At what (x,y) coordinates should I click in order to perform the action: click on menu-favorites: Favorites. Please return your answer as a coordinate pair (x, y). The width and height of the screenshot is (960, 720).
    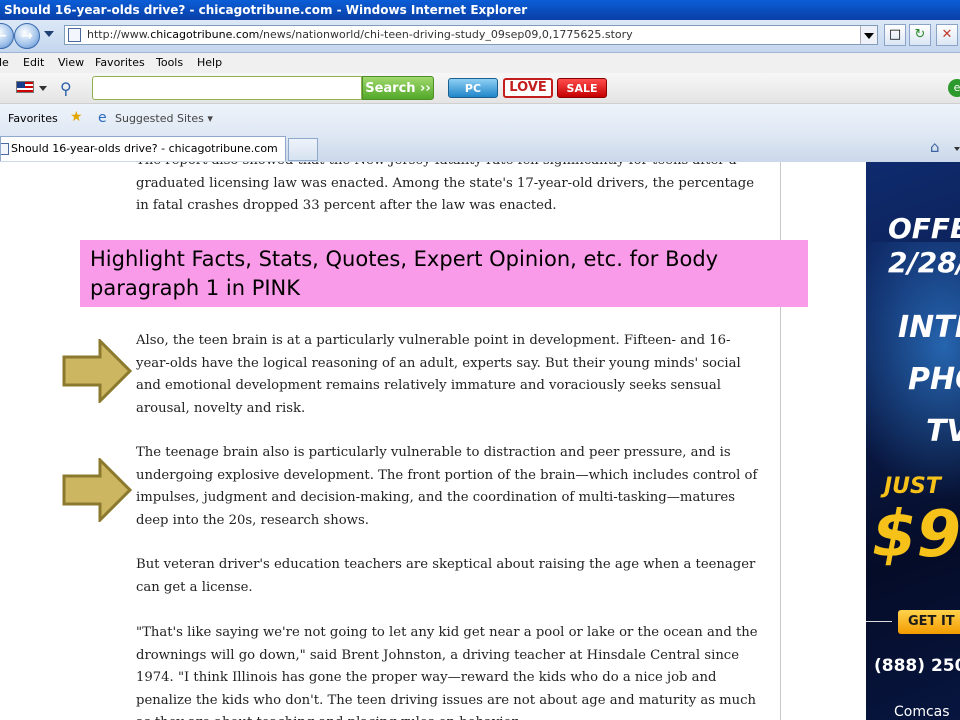
    Looking at the image, I should click on (120, 62).